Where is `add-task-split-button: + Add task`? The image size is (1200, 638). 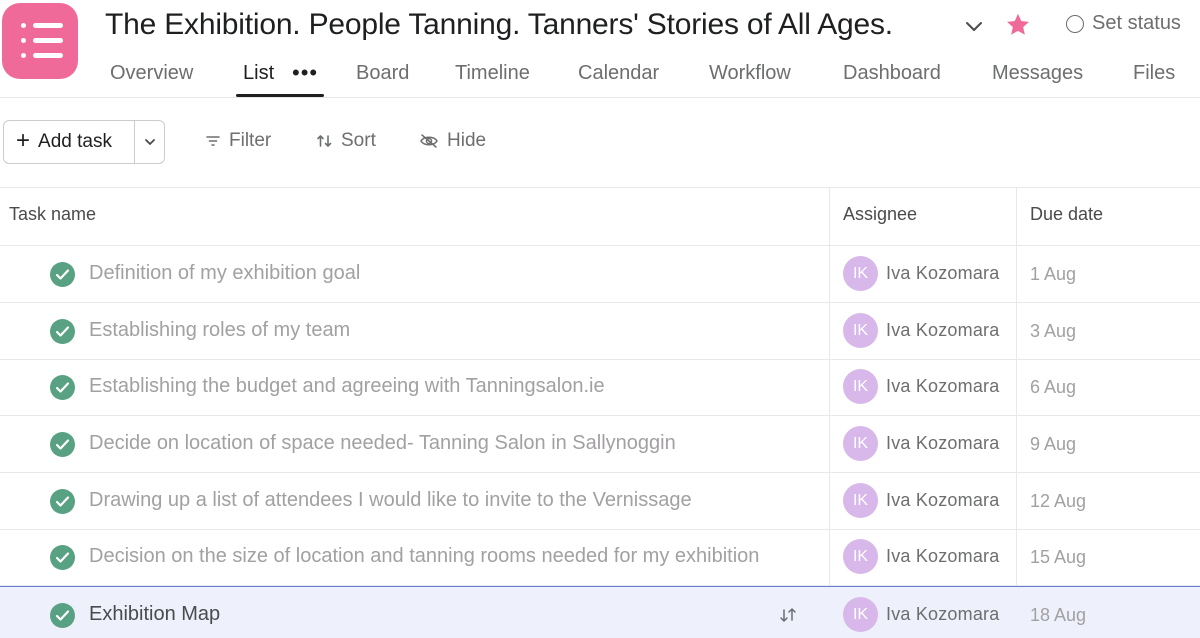
add-task-split-button: + Add task is located at coordinates (84, 142).